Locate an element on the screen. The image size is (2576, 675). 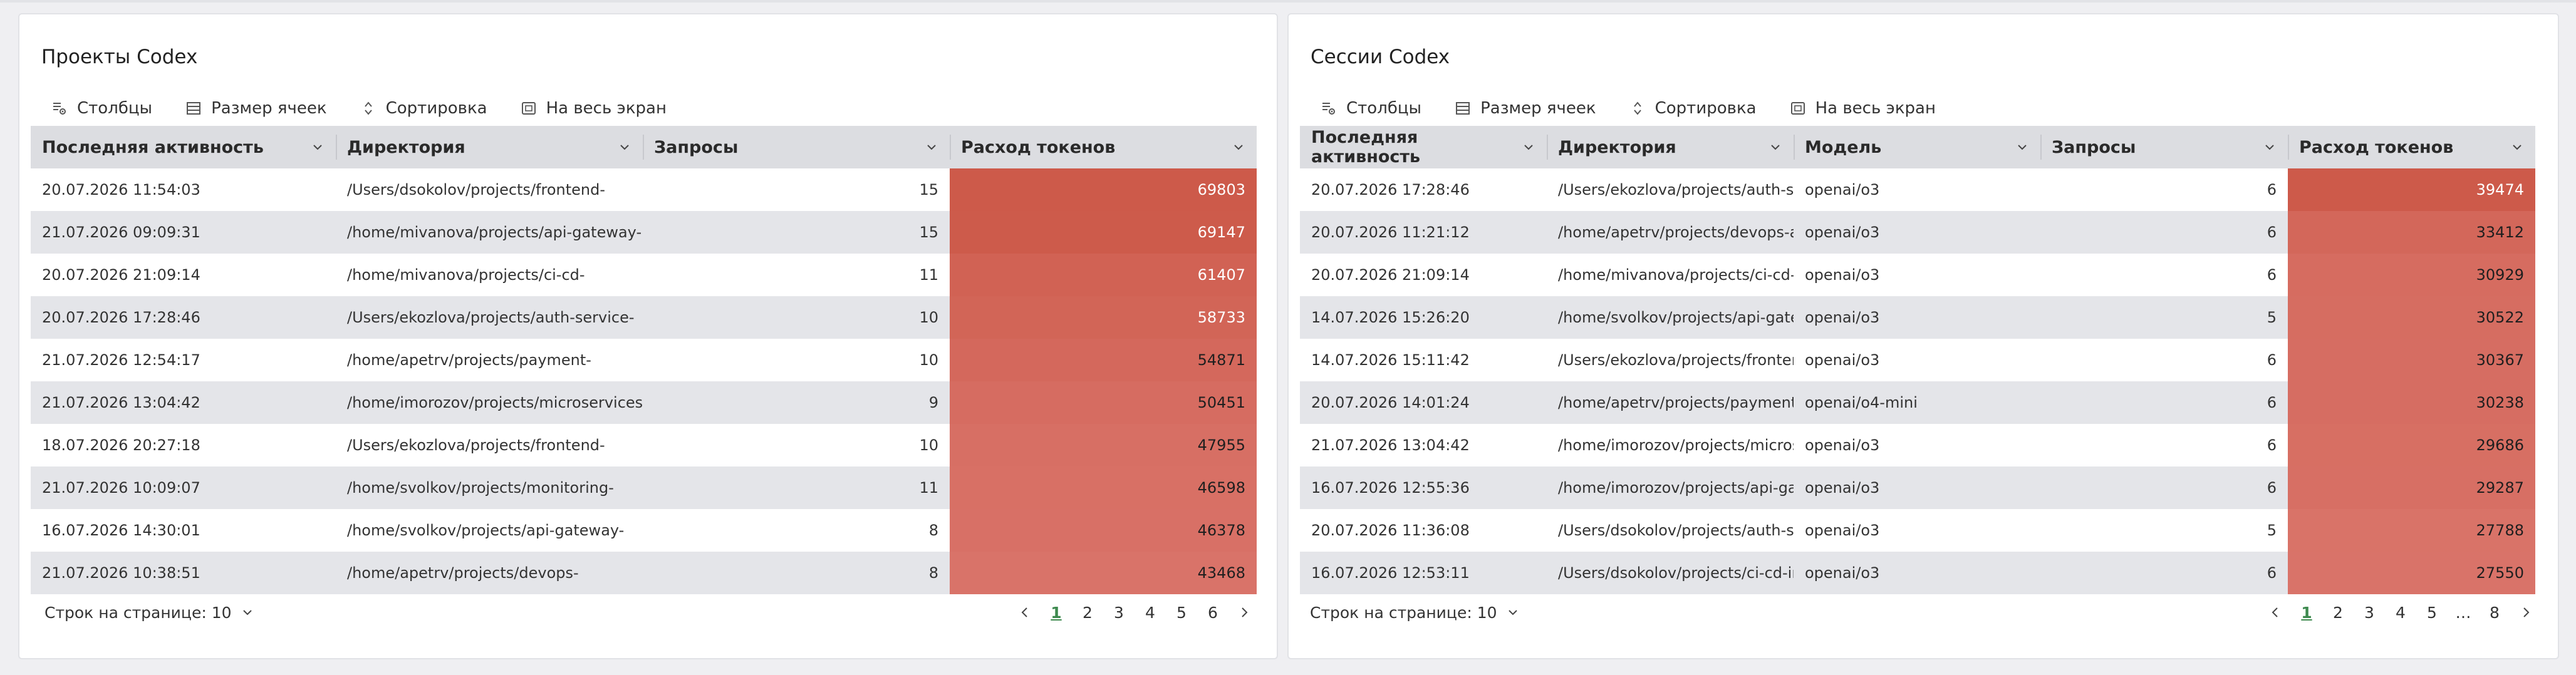
header-model: Модель is located at coordinates (1917, 147).